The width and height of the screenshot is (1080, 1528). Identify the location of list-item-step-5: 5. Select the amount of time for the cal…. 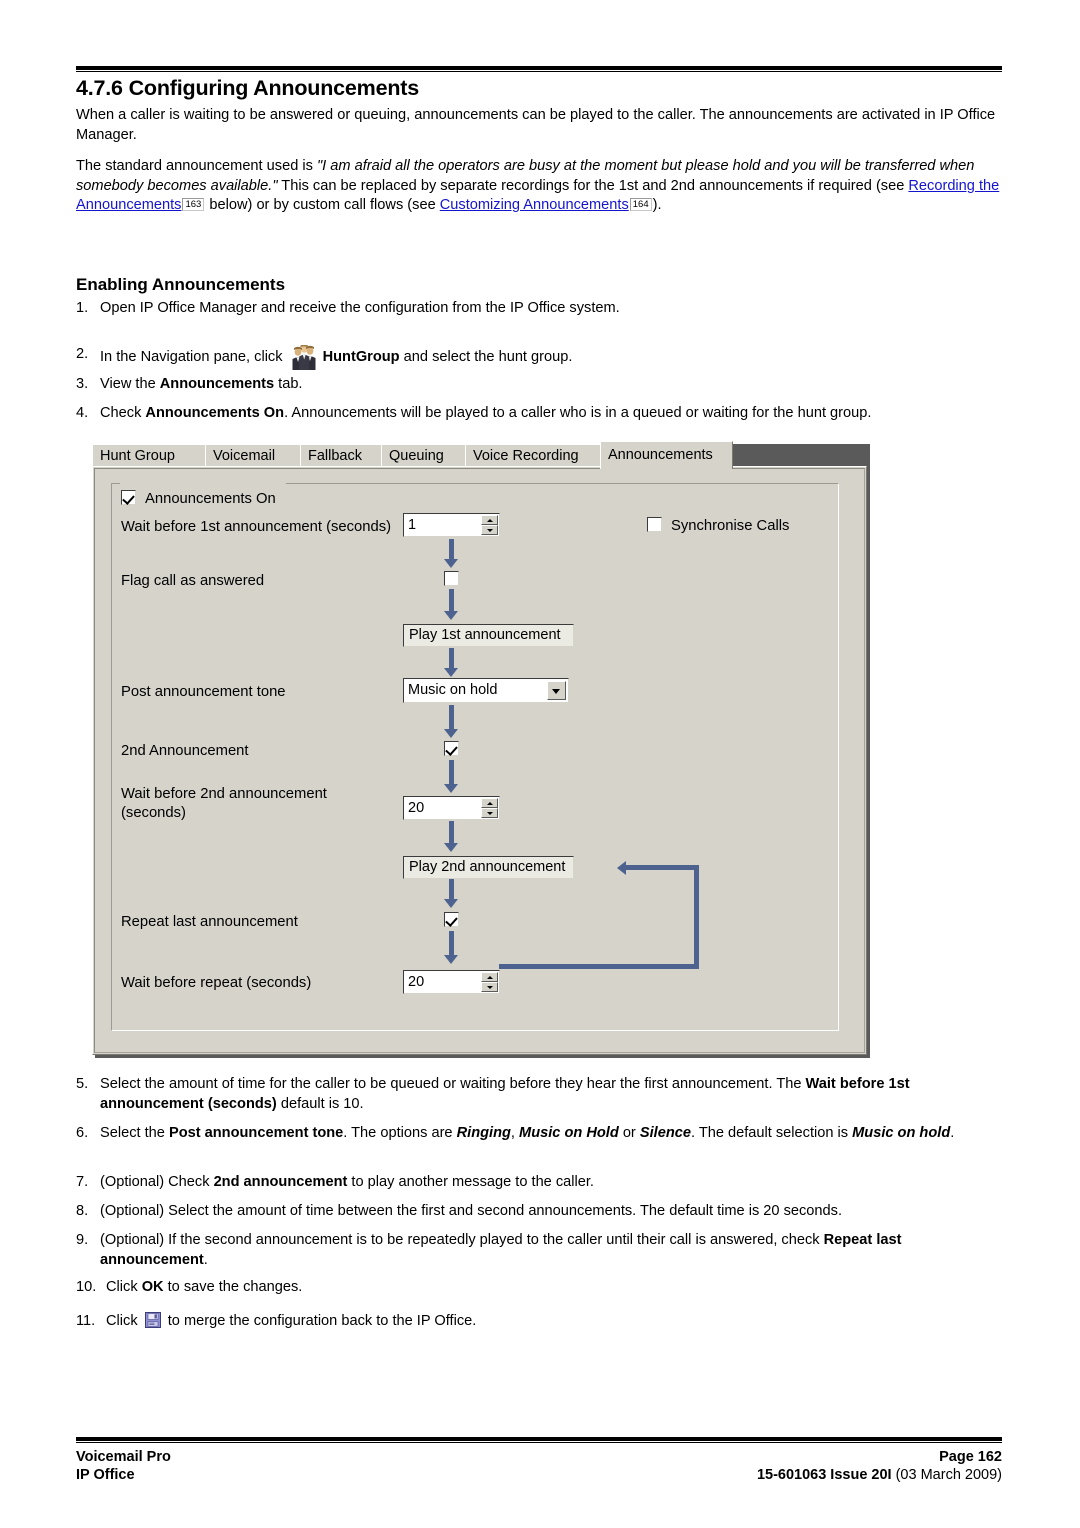
(539, 1094).